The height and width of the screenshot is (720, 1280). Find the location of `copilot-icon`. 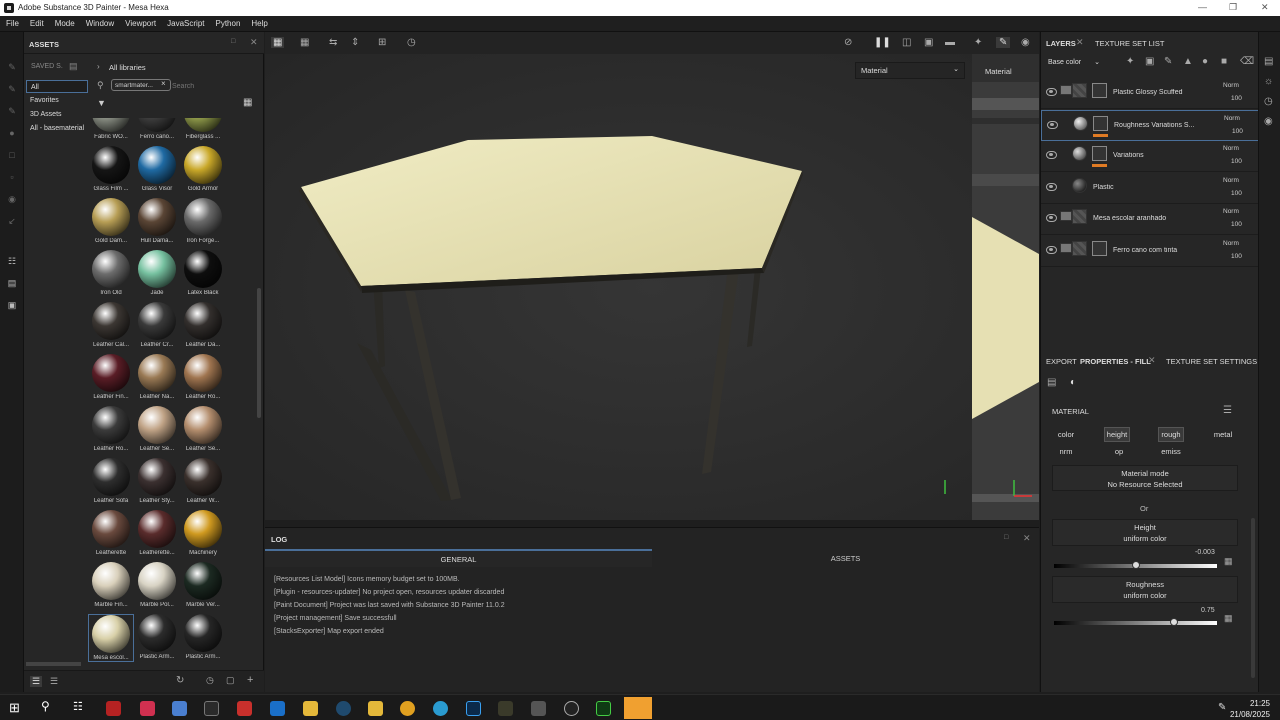

copilot-icon is located at coordinates (179, 708).